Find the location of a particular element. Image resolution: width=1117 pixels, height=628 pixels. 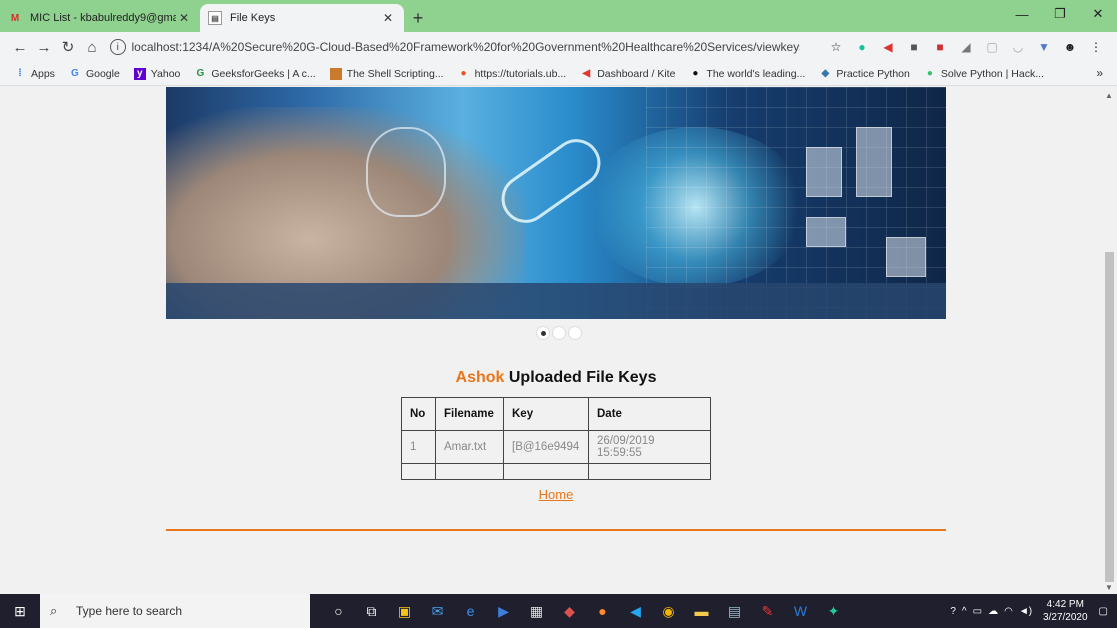

extension-icon: ◡ is located at coordinates (1018, 47).